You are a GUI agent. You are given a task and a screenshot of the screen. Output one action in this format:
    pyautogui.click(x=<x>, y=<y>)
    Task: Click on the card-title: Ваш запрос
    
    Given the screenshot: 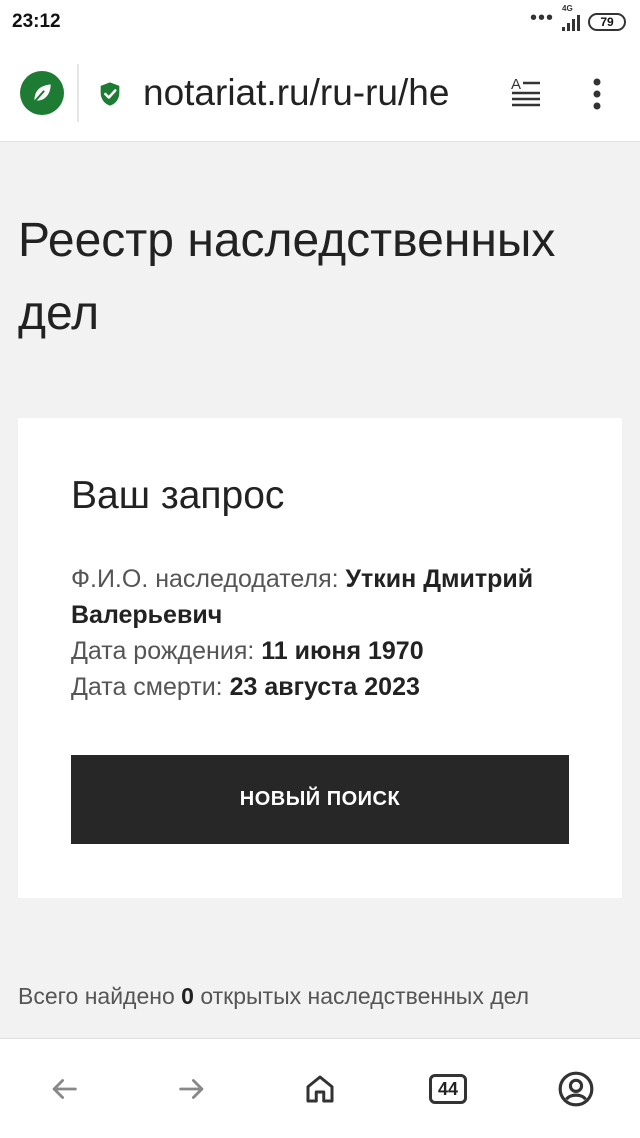 What is the action you would take?
    pyautogui.click(x=178, y=495)
    